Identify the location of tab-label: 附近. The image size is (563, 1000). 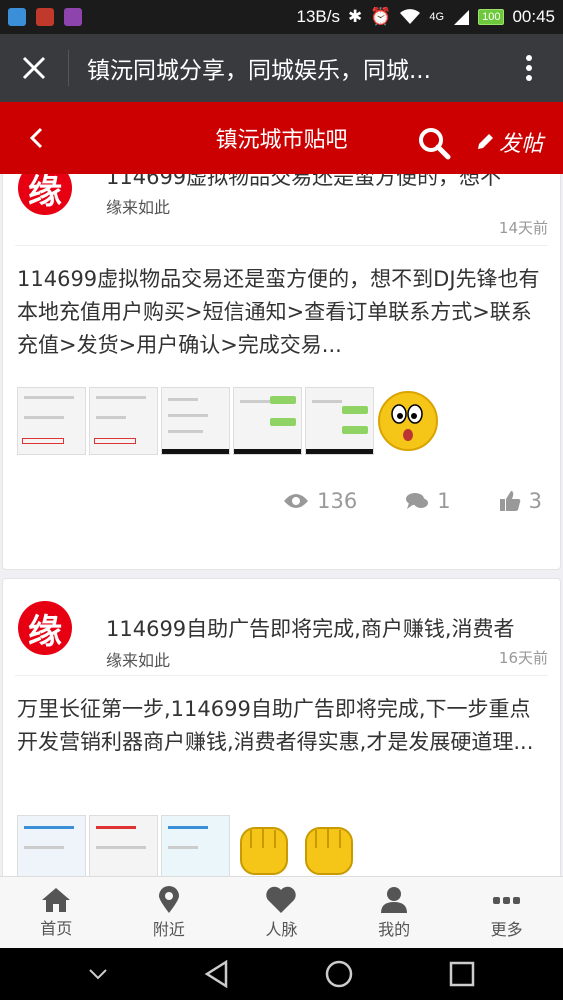
(168, 929).